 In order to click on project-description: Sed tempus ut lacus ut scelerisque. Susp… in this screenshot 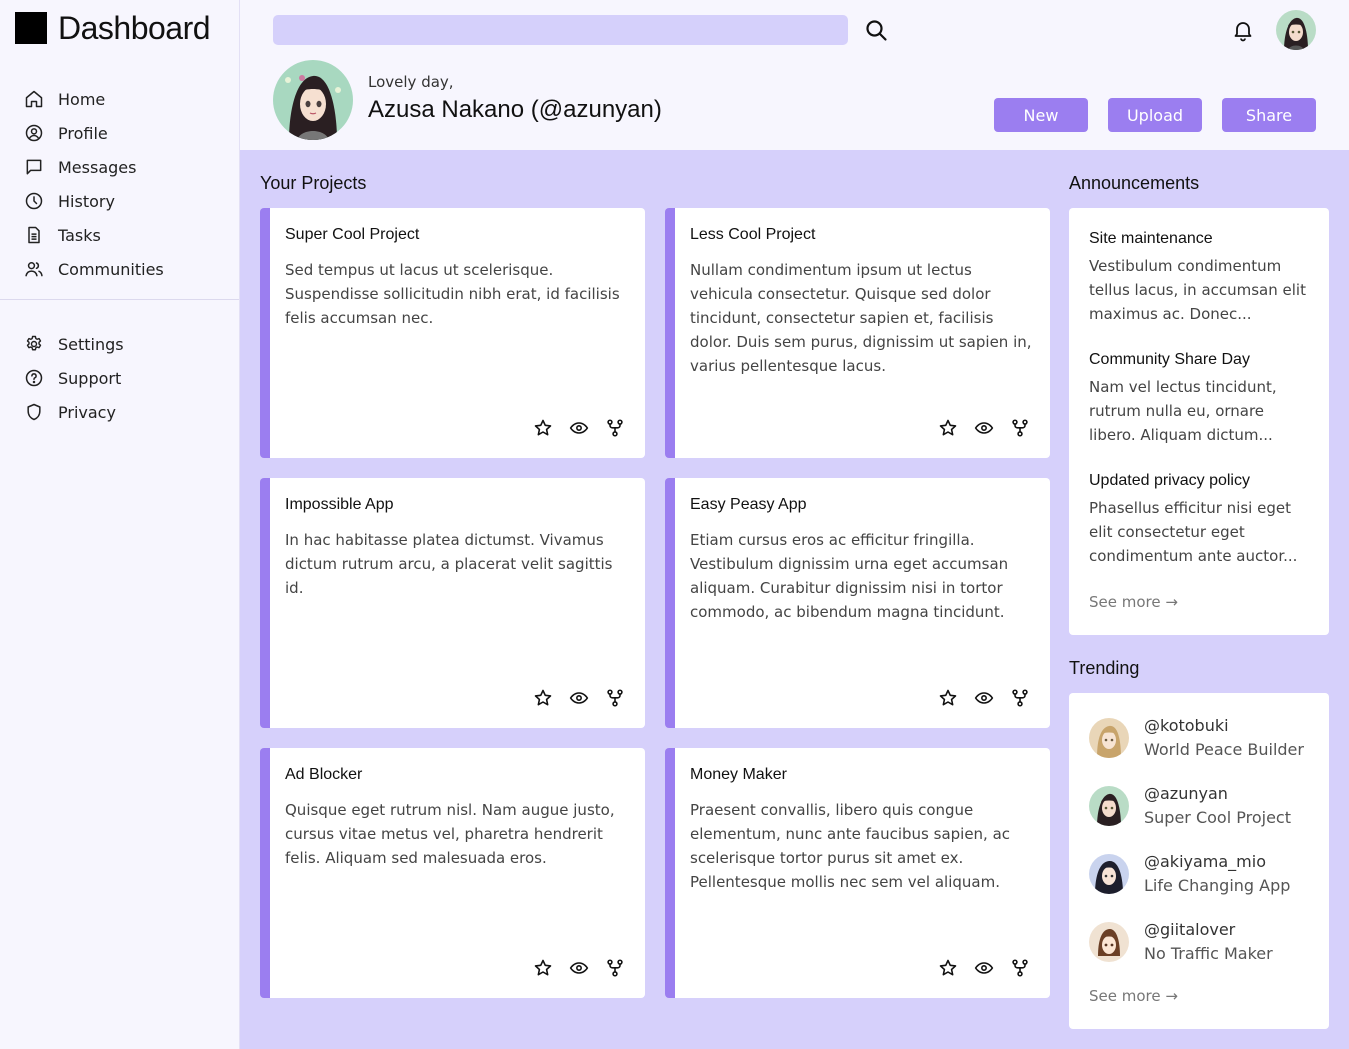, I will do `click(452, 294)`.